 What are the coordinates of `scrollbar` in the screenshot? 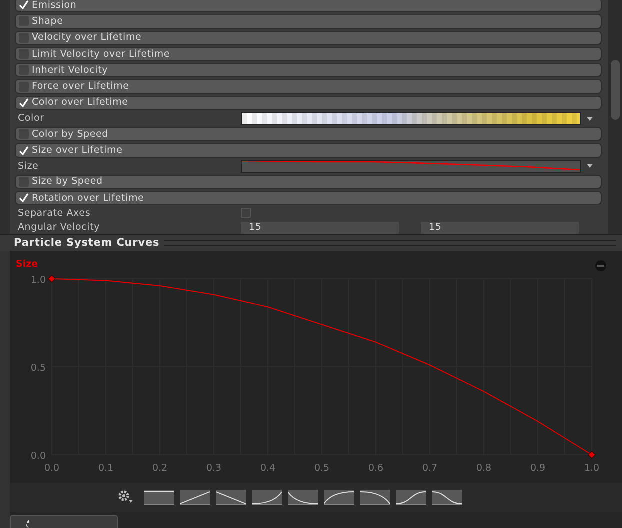 It's located at (615, 117).